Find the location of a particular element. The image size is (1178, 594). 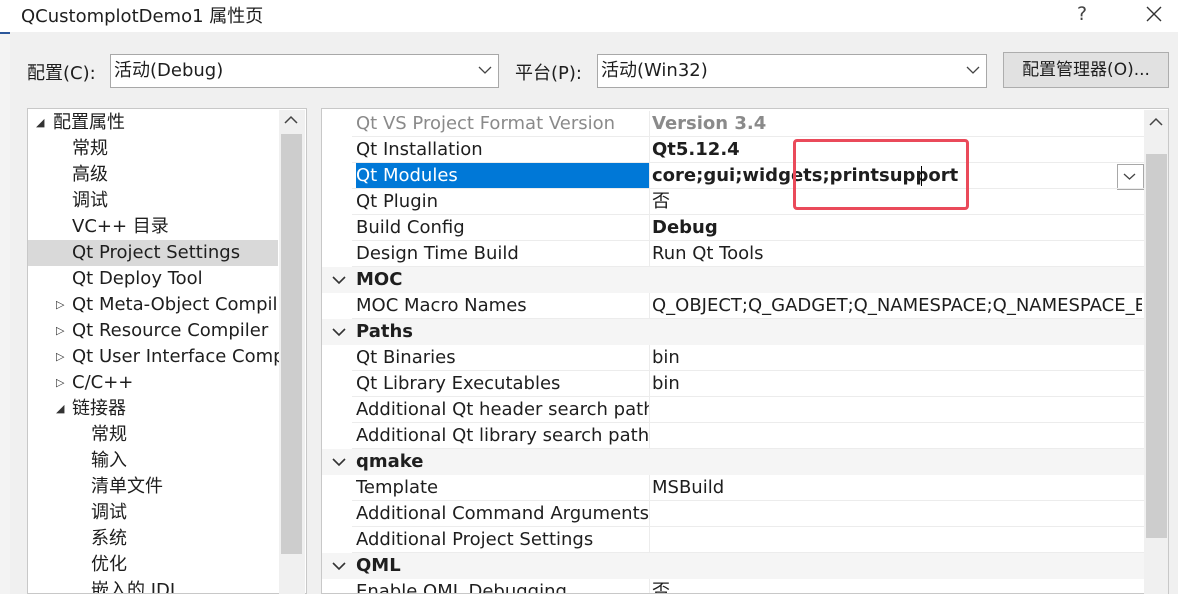

property-row: Qt Library Executables bin is located at coordinates (733, 384).